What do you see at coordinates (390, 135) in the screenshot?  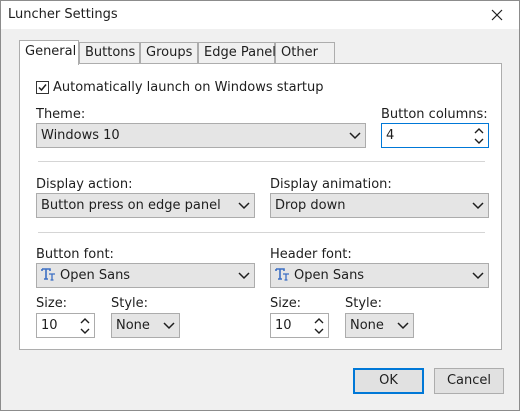 I see `button-columns-value: 4` at bounding box center [390, 135].